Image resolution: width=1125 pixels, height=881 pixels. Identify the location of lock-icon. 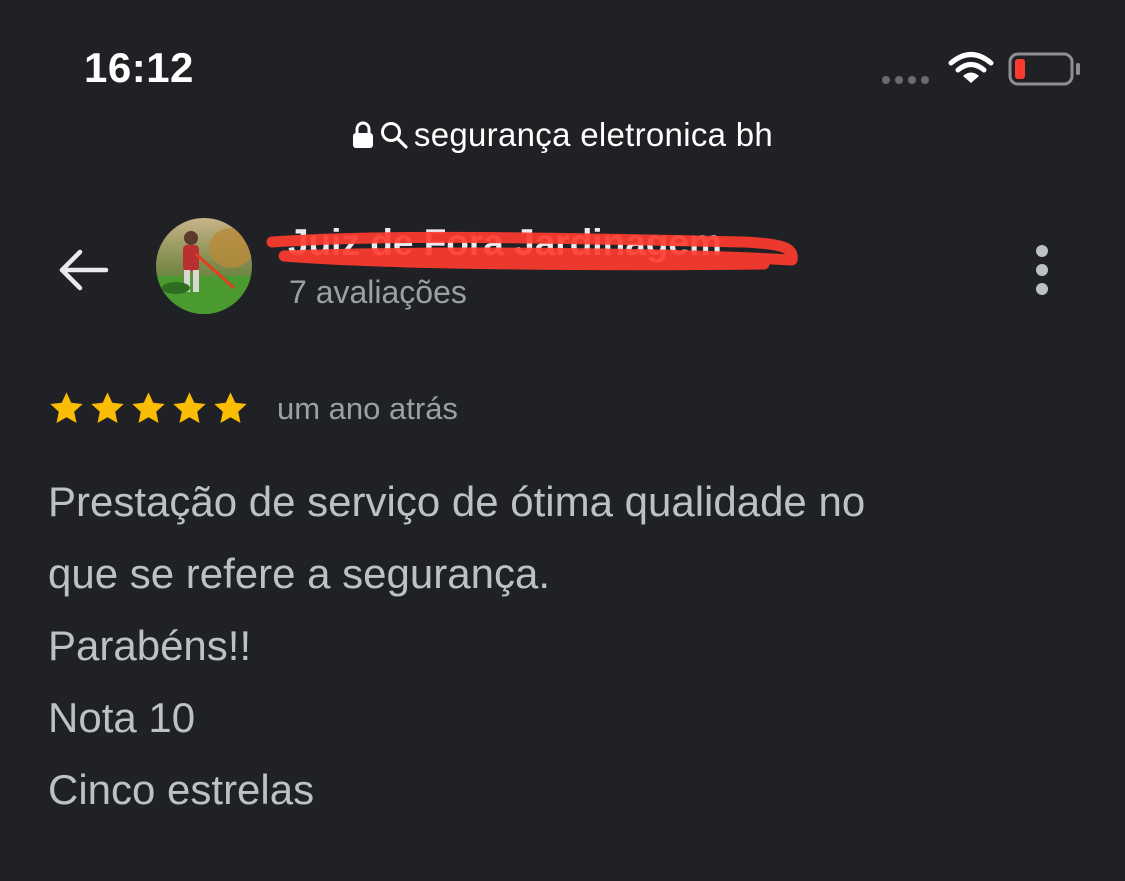
(362, 134).